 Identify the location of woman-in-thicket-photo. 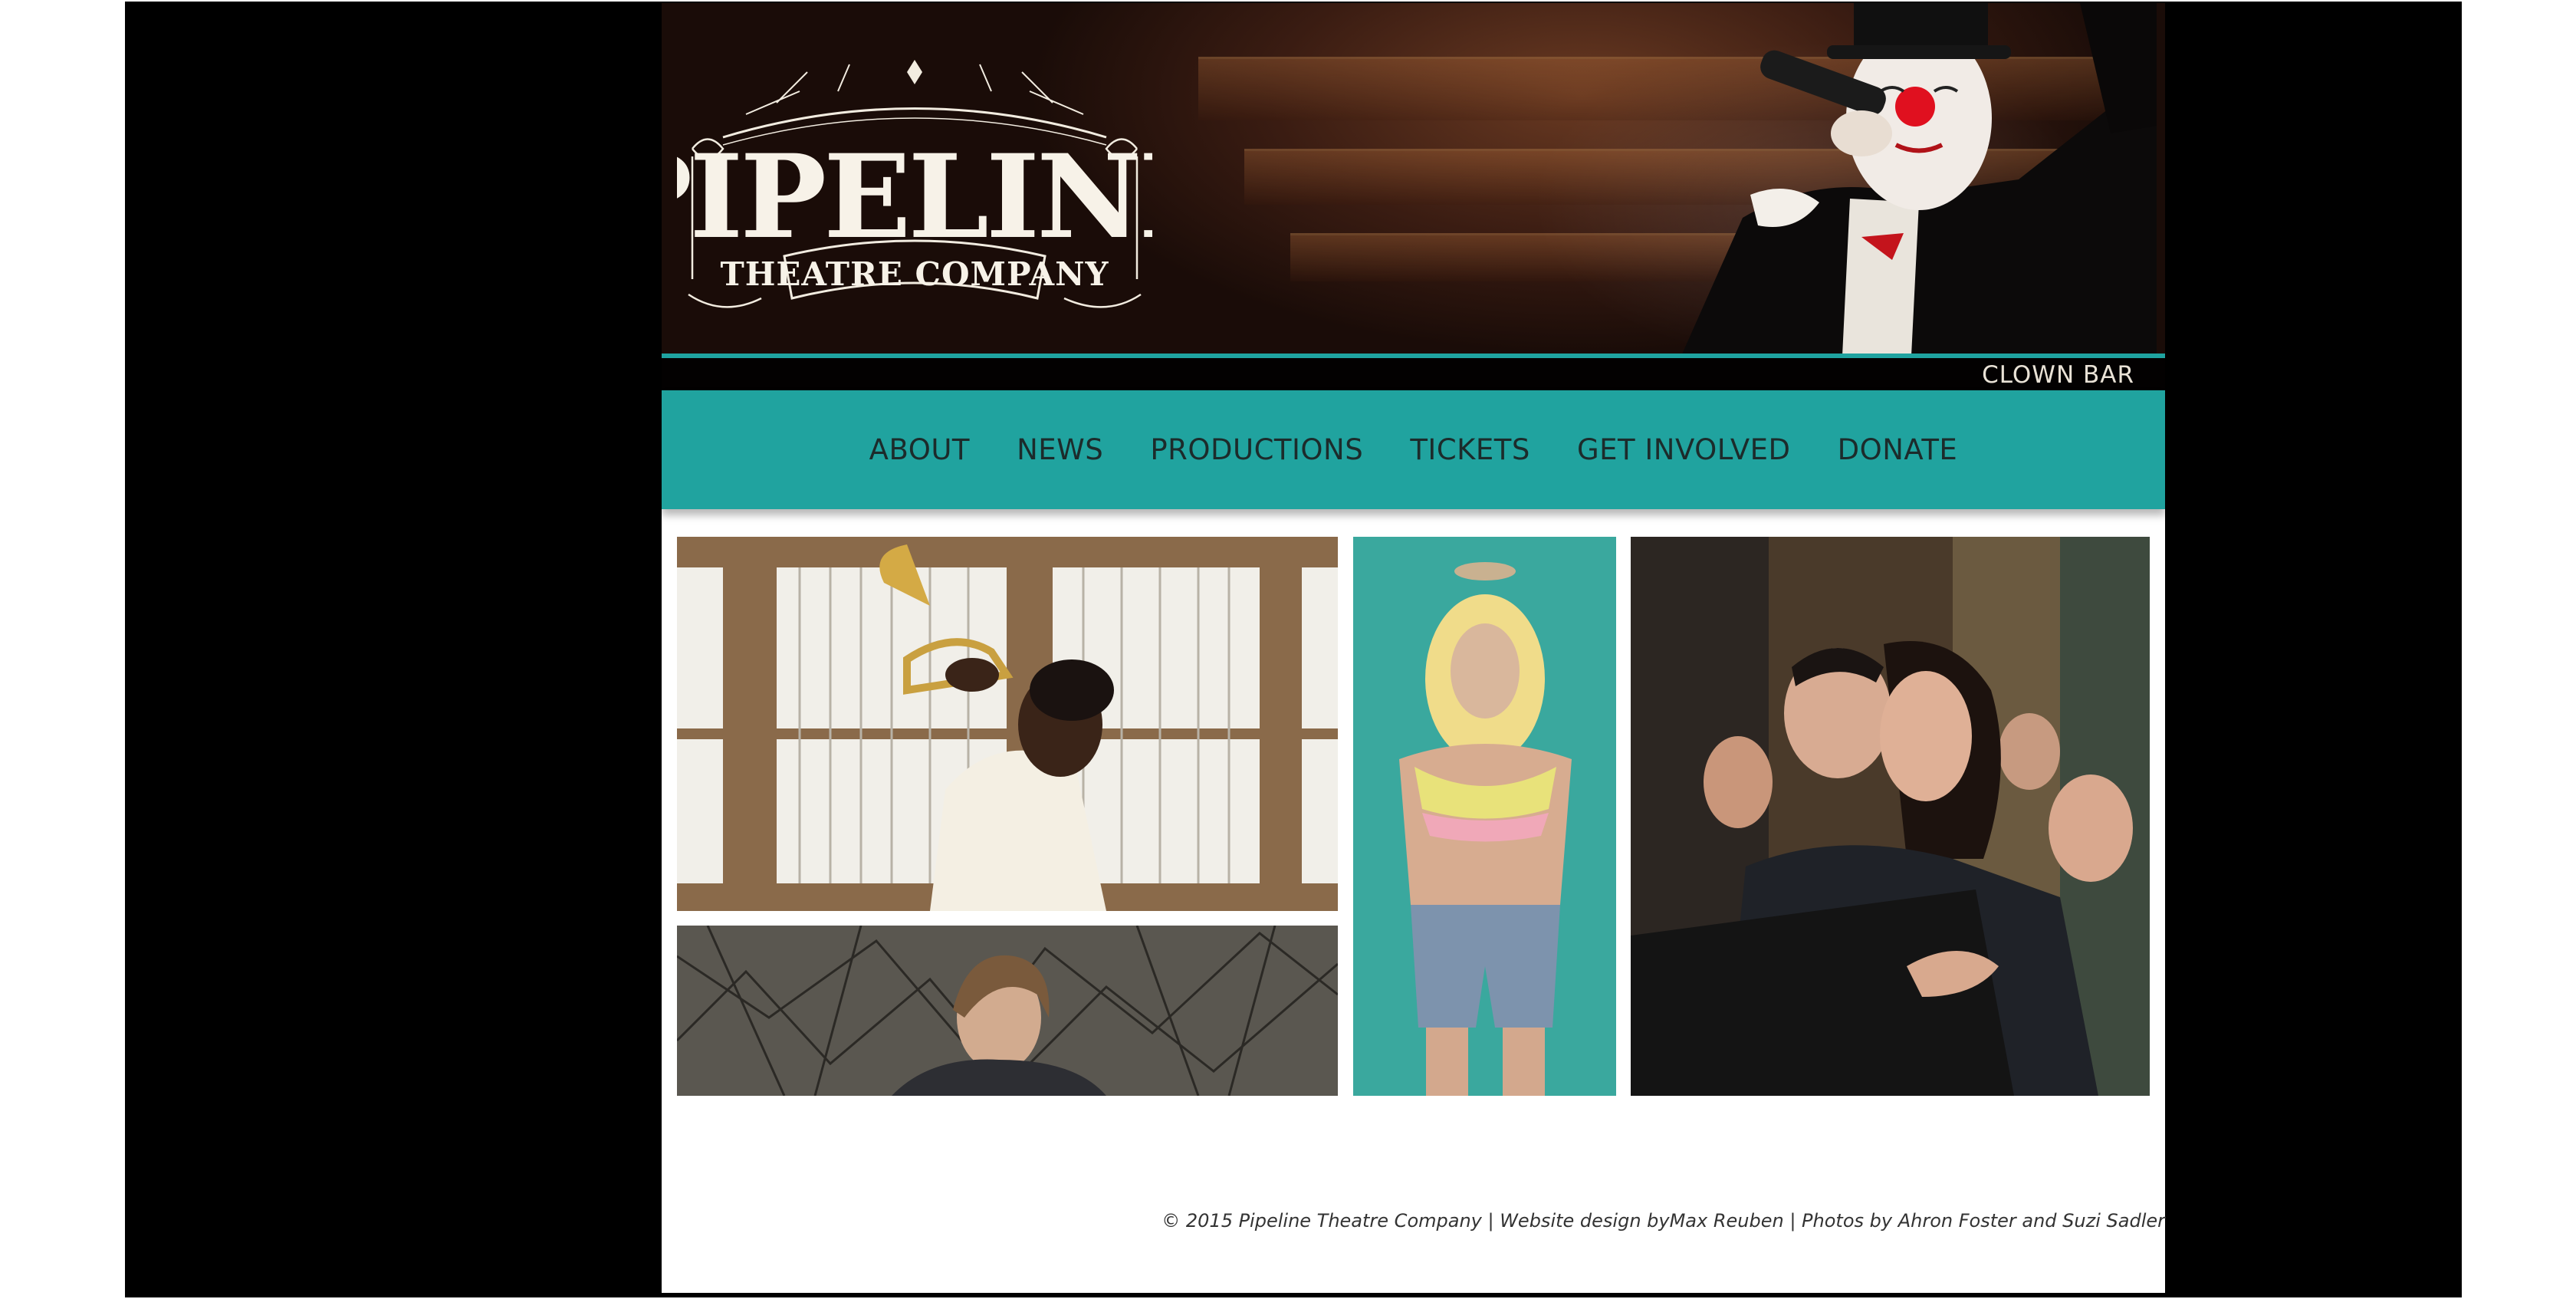
(1008, 1011).